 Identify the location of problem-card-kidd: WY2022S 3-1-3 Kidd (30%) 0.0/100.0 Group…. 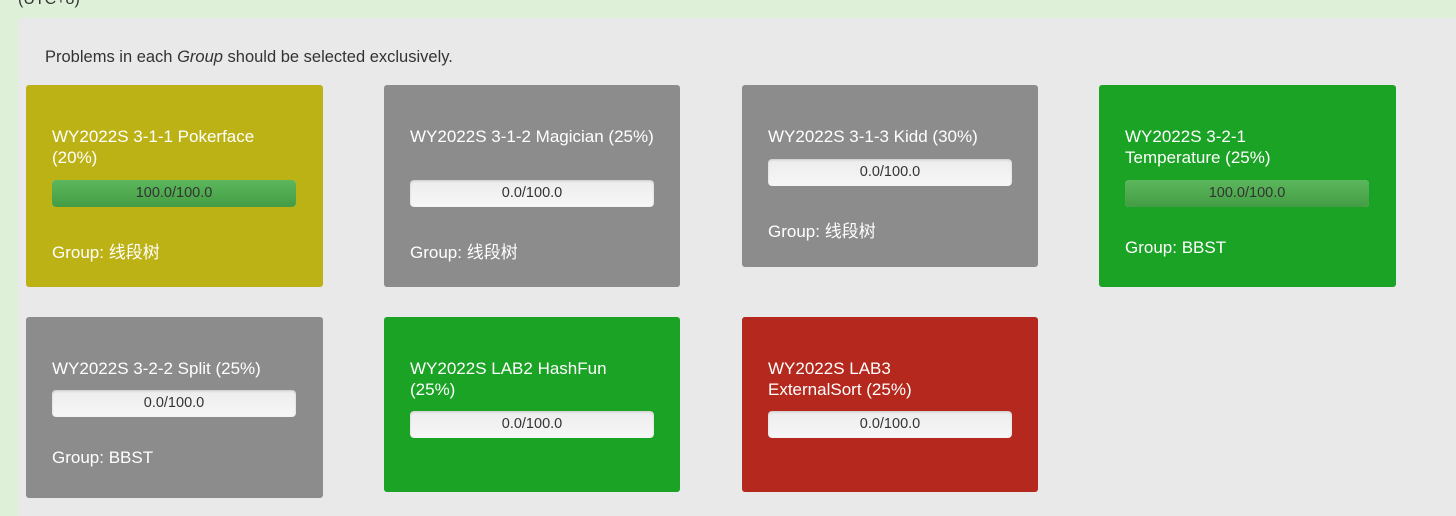
(890, 176).